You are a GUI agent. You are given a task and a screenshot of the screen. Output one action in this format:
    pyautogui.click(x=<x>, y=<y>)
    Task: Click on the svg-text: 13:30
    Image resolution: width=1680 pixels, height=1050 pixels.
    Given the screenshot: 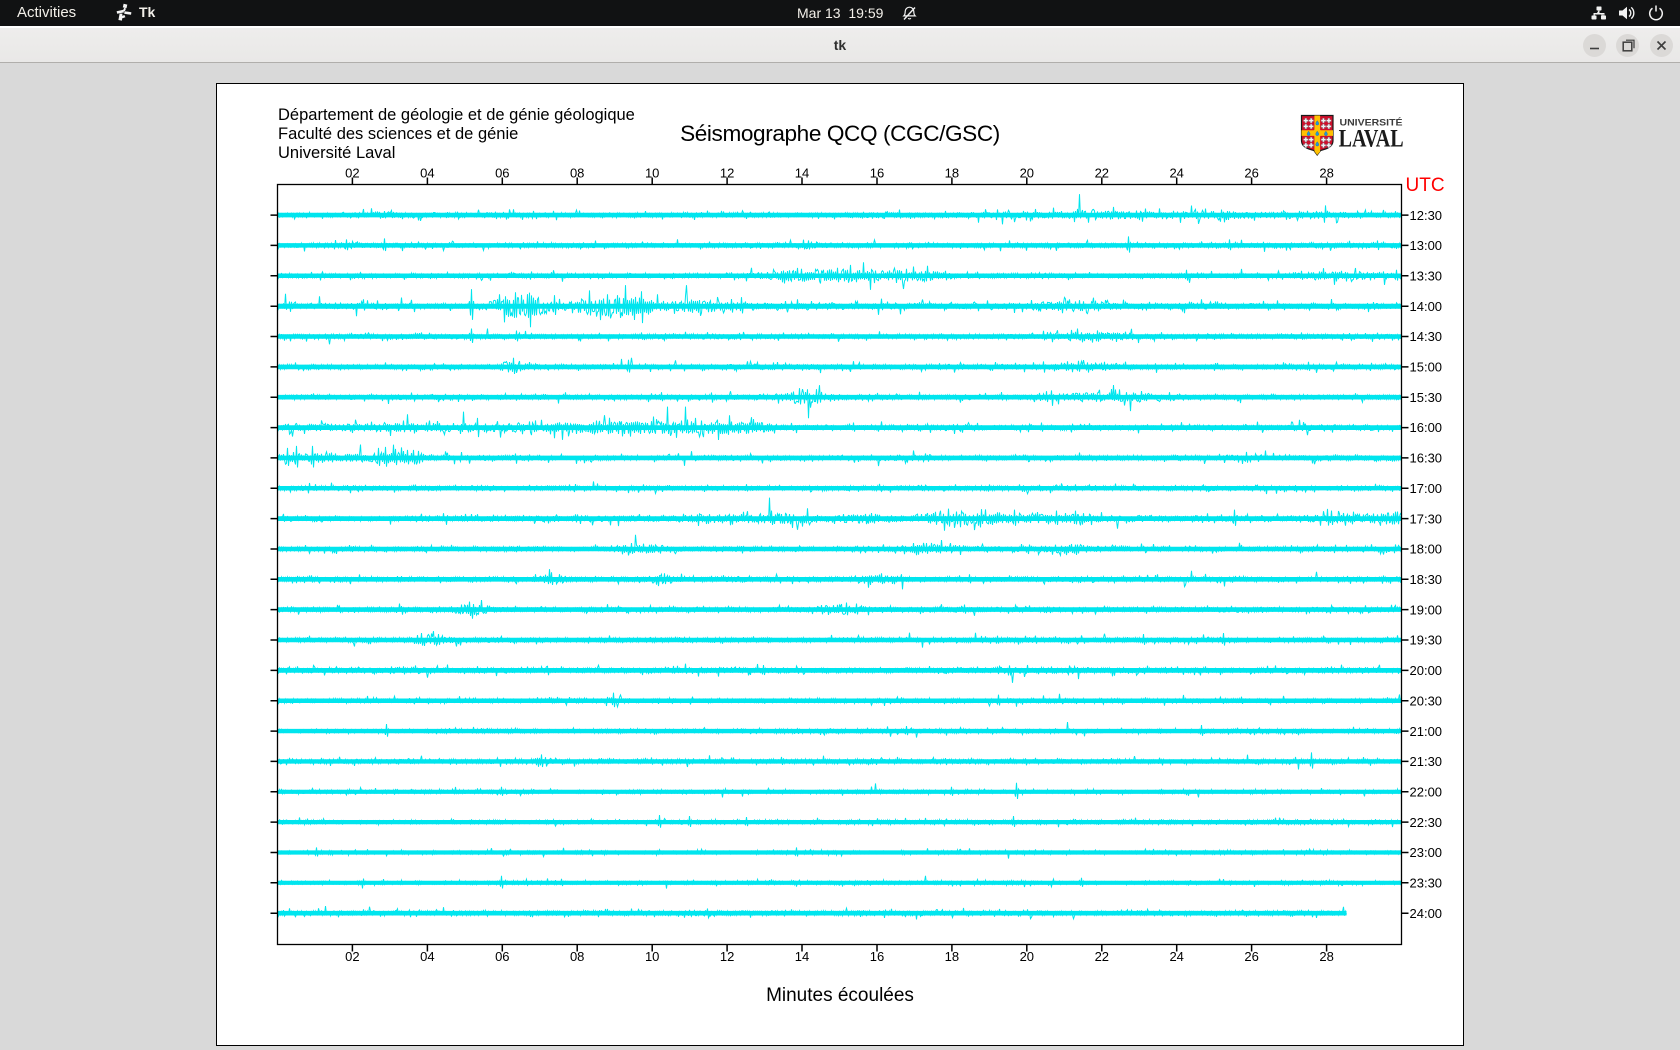 What is the action you would take?
    pyautogui.click(x=1426, y=276)
    